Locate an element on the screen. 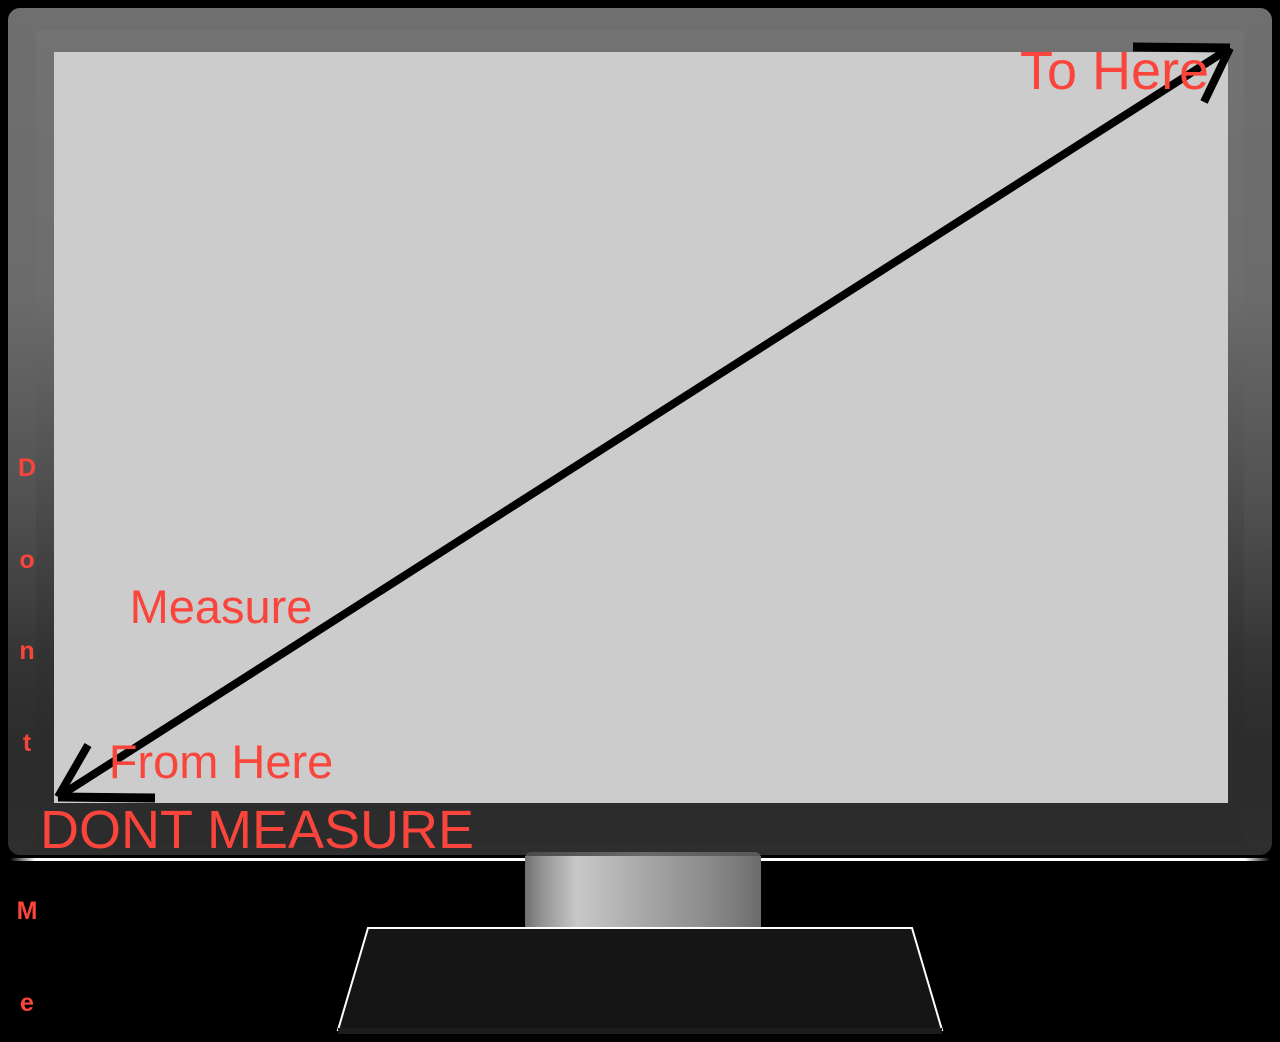 The width and height of the screenshot is (1280, 1042). label-dont-measure-side: D o n t M e a s u r e is located at coordinates (27, 717).